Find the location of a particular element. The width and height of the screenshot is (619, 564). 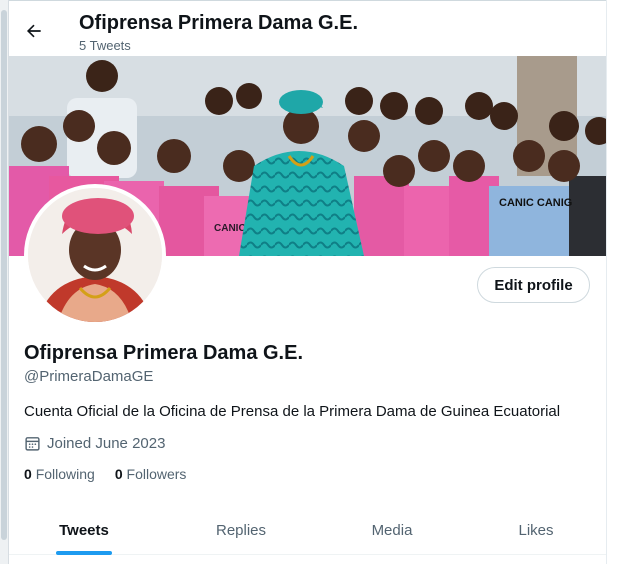

profile-header: Ofiprensa Primera Dama G.E. 5 Tweets is located at coordinates (307, 30).